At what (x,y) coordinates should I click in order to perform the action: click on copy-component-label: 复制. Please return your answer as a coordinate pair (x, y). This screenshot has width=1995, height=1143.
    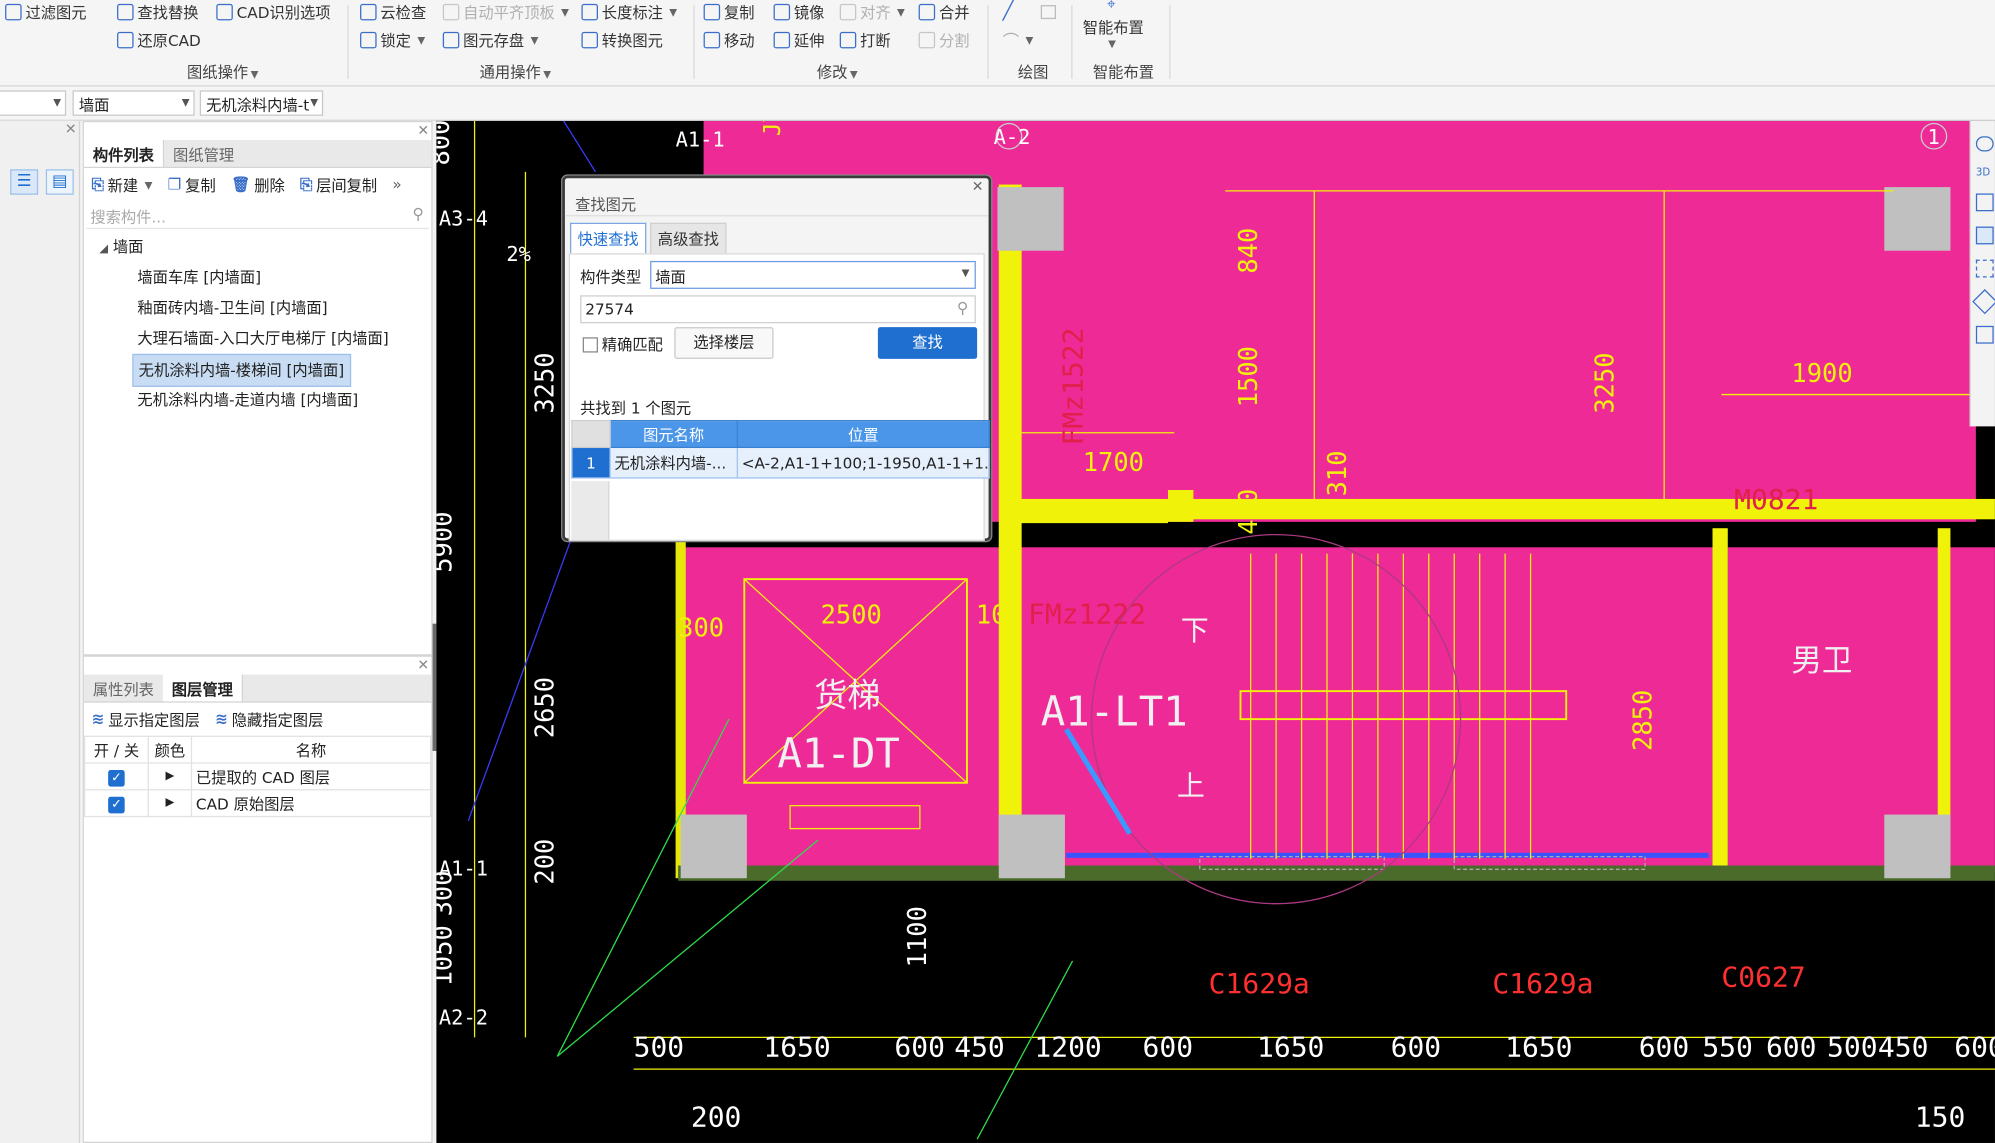
    Looking at the image, I should click on (200, 185).